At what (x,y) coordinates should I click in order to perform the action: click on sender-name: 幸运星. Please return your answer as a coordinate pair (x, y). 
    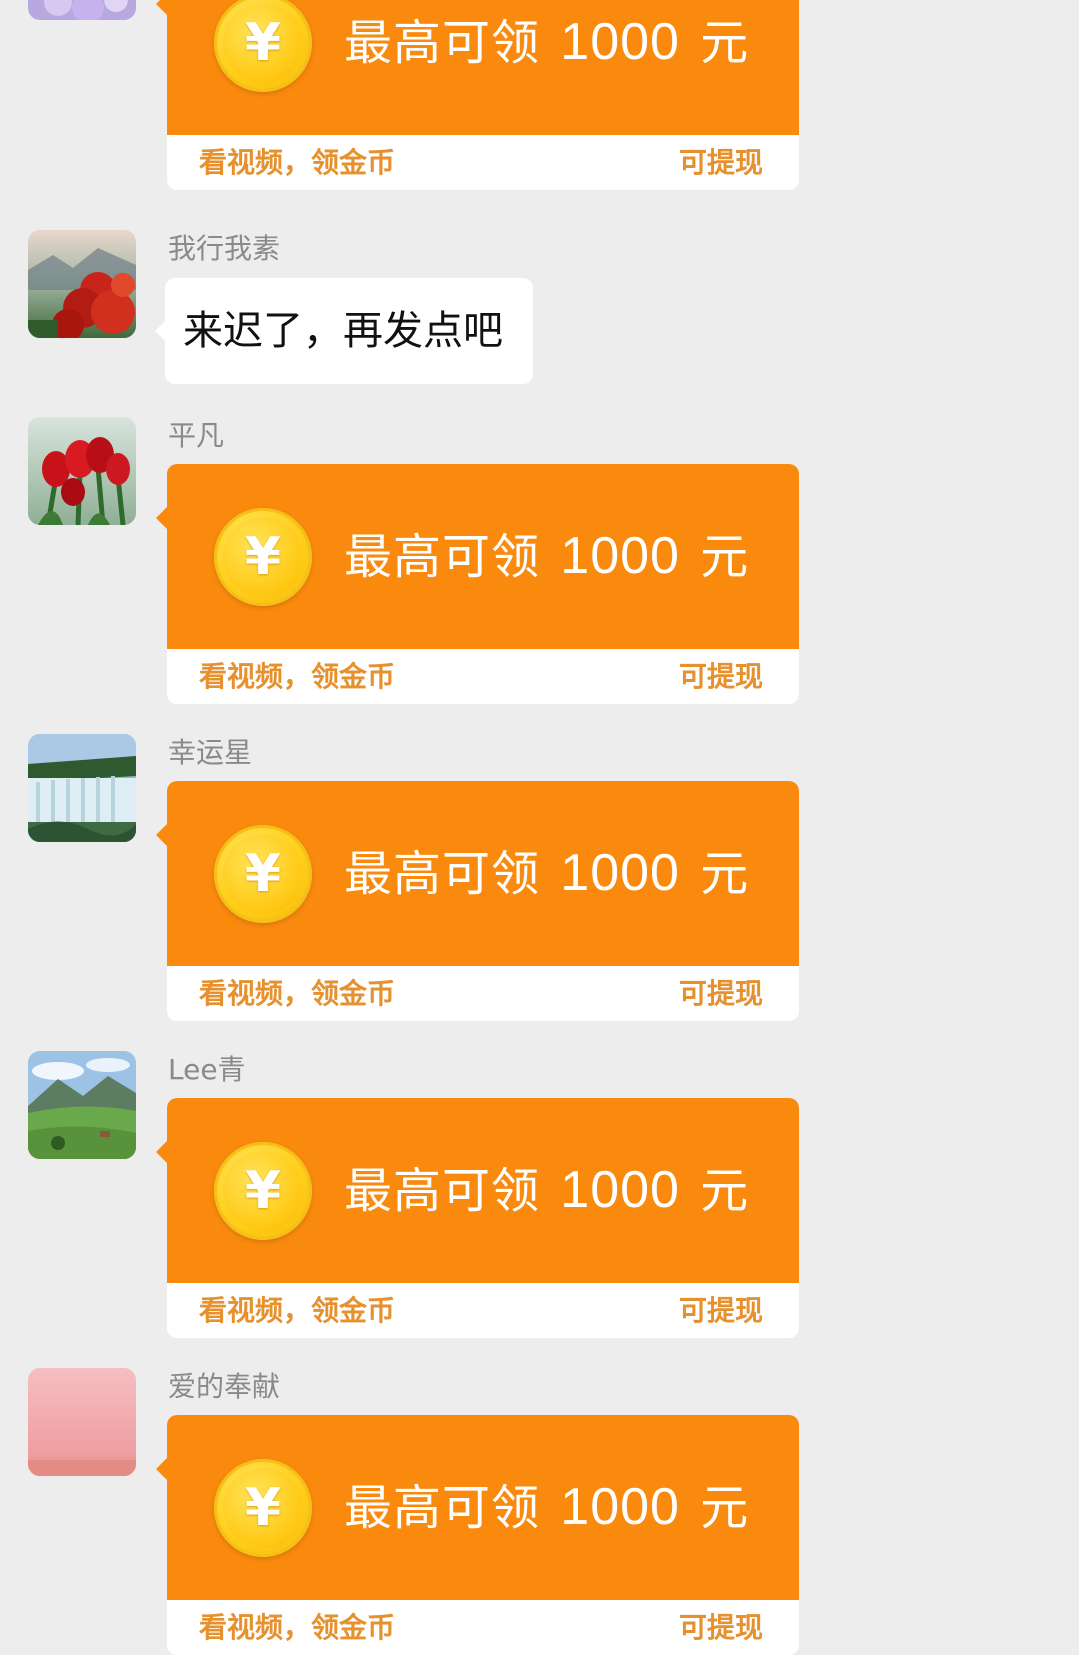
    Looking at the image, I should click on (210, 752).